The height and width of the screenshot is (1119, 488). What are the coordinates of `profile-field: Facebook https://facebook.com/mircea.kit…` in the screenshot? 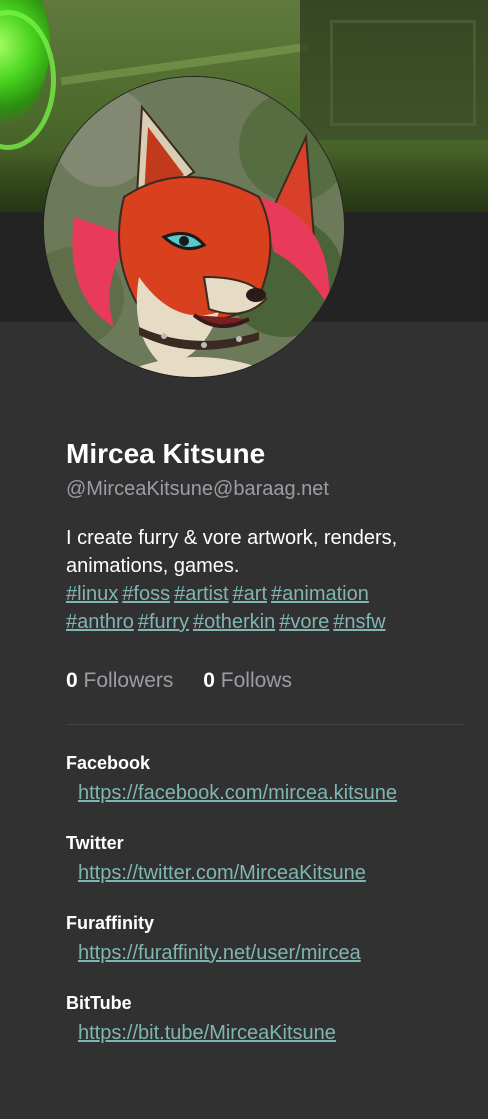 It's located at (265, 779).